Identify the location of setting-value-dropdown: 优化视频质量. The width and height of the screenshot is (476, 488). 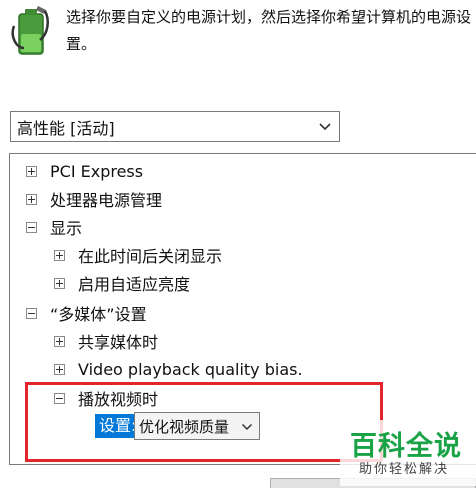
(197, 426).